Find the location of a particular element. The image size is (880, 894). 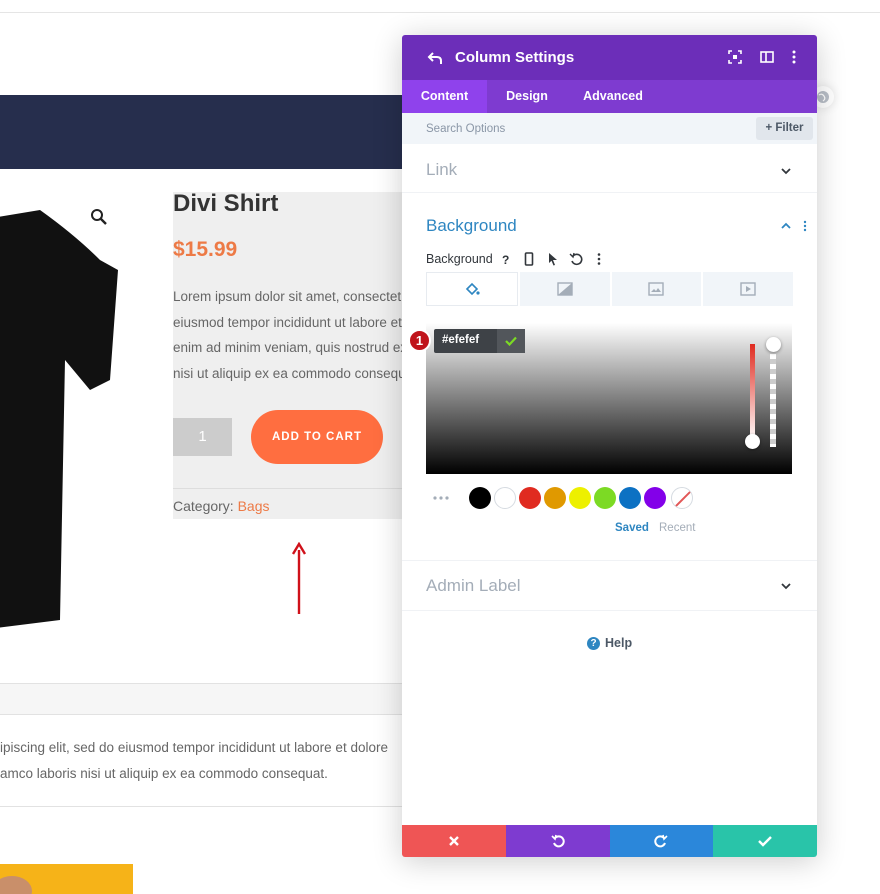

promo-image is located at coordinates (66, 879).